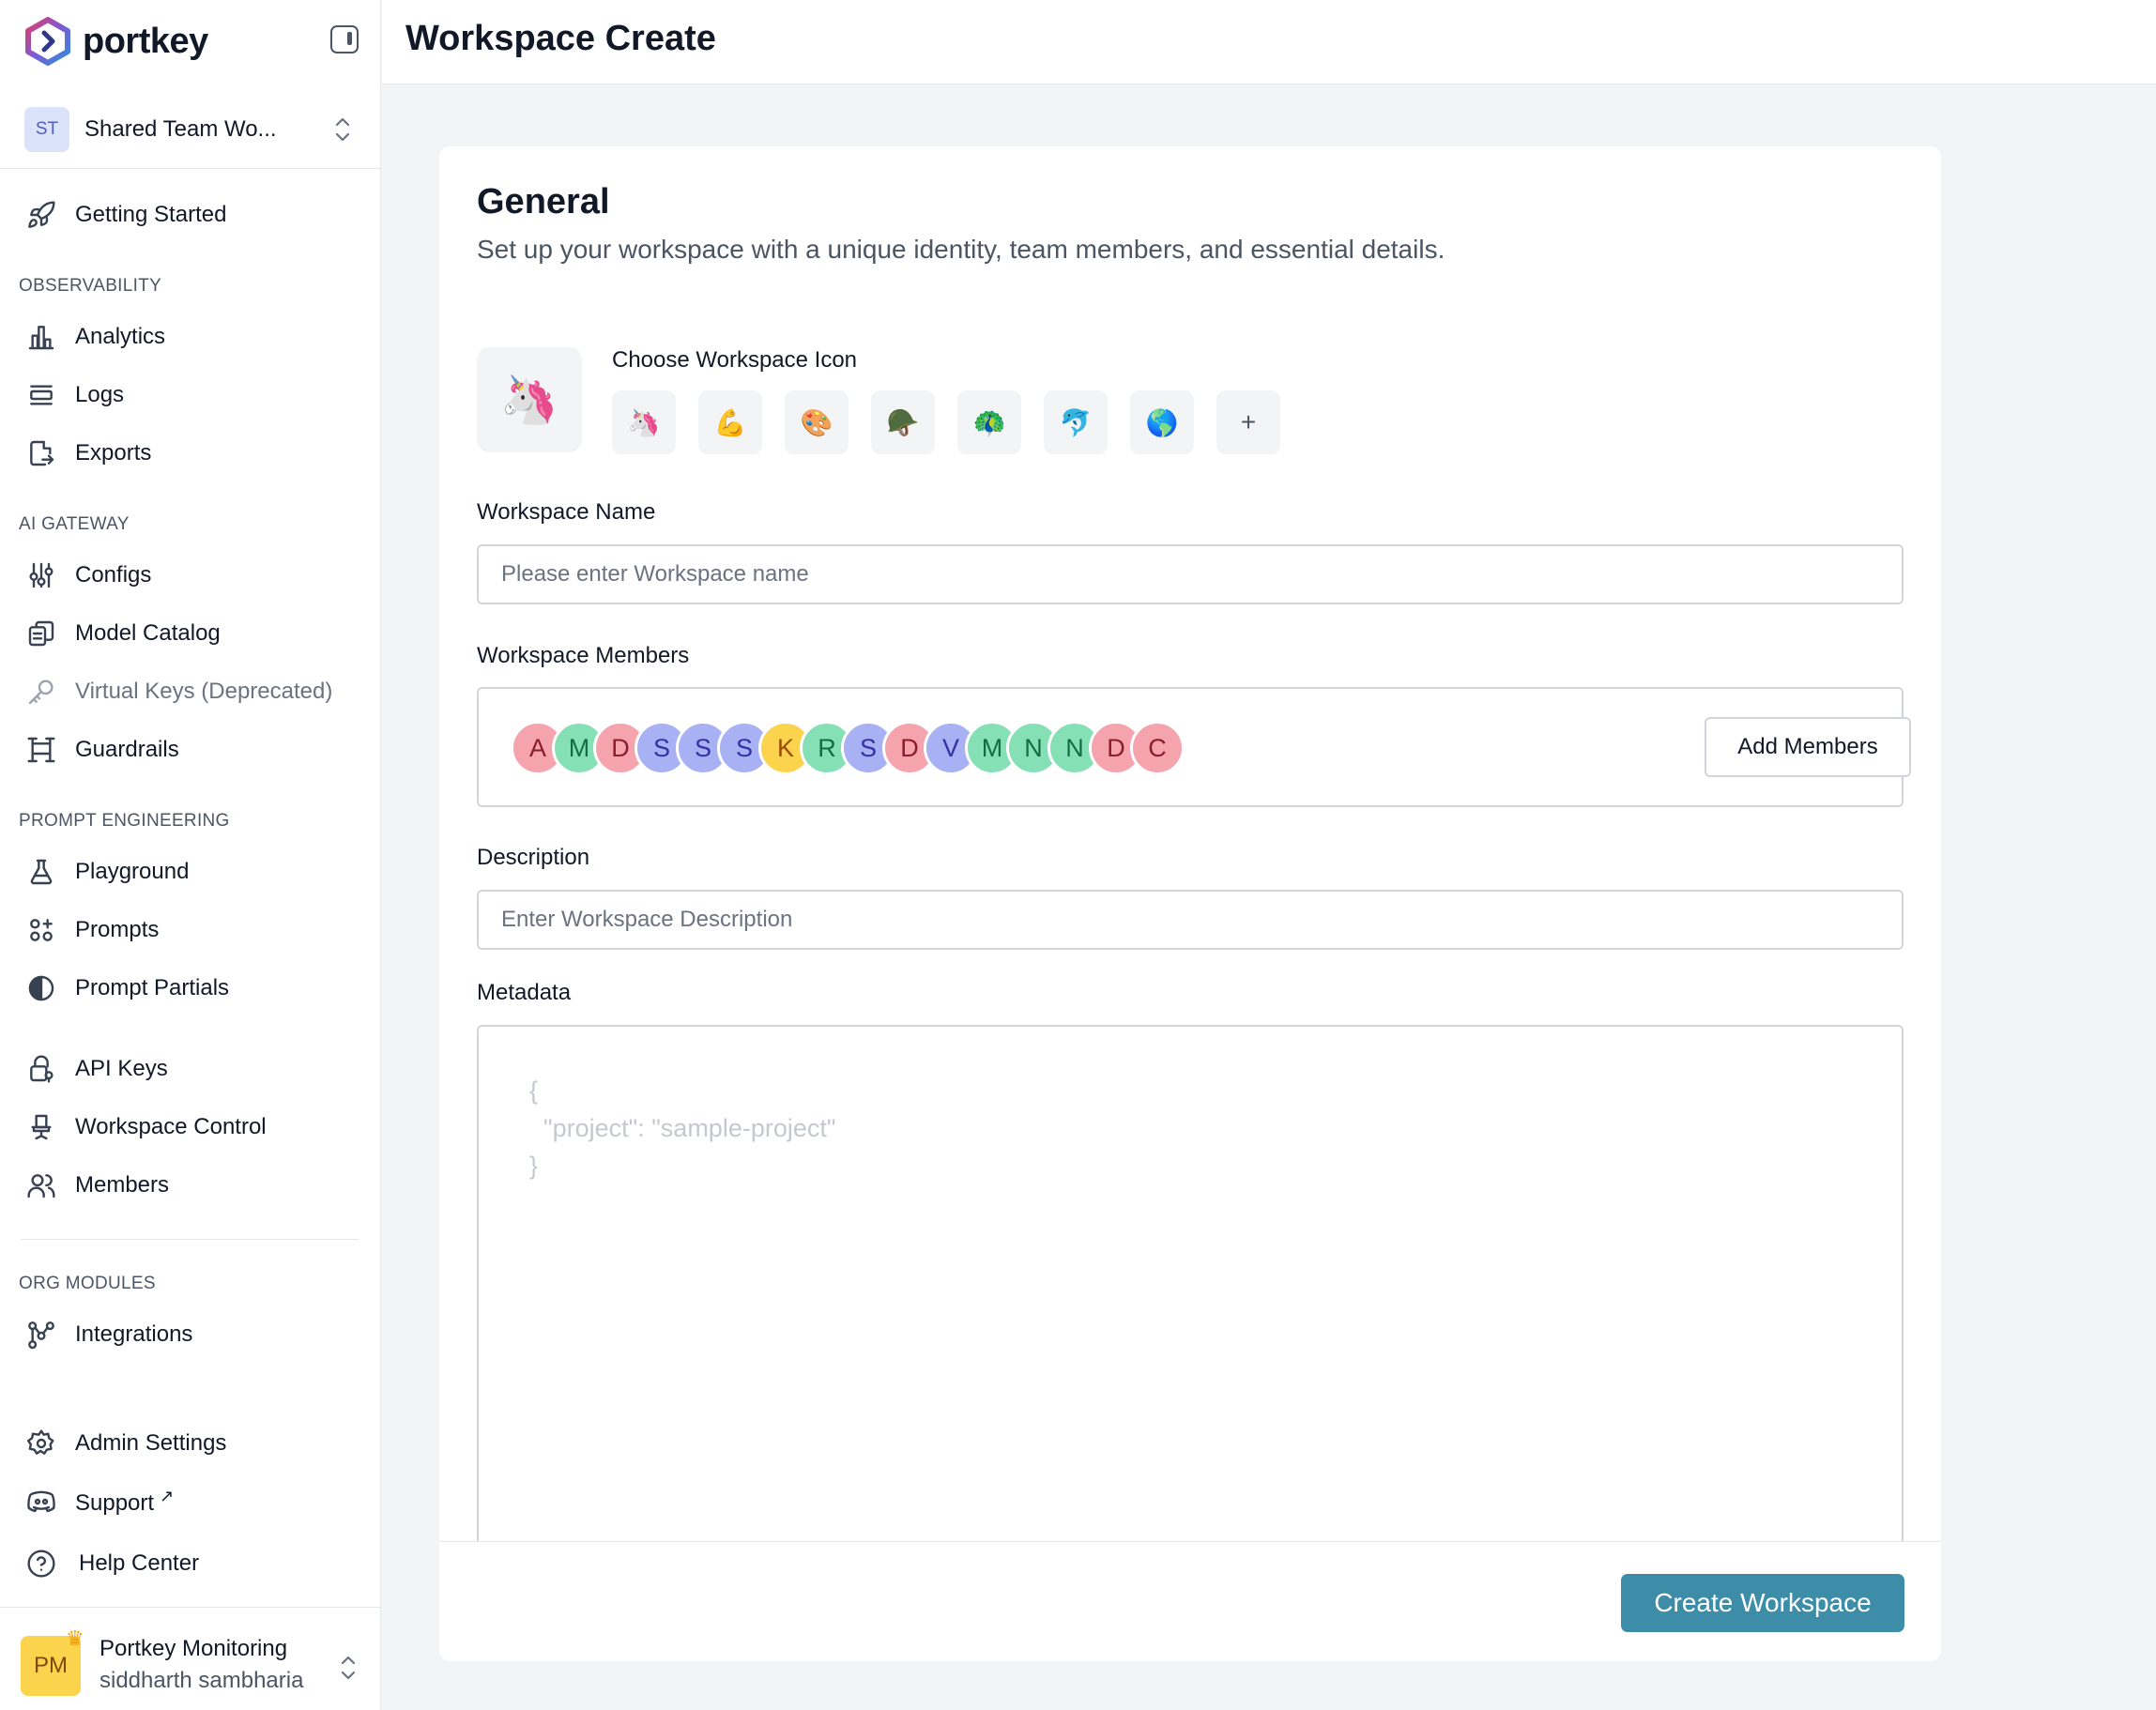 This screenshot has height=1710, width=2156. I want to click on sidebar-item-label: Help Center, so click(139, 1563).